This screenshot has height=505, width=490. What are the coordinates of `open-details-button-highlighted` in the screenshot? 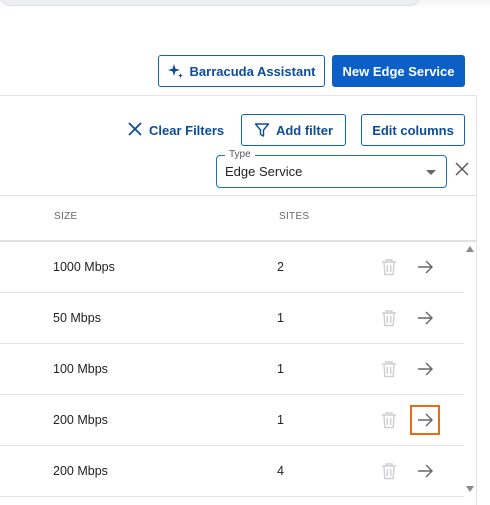 It's located at (425, 420).